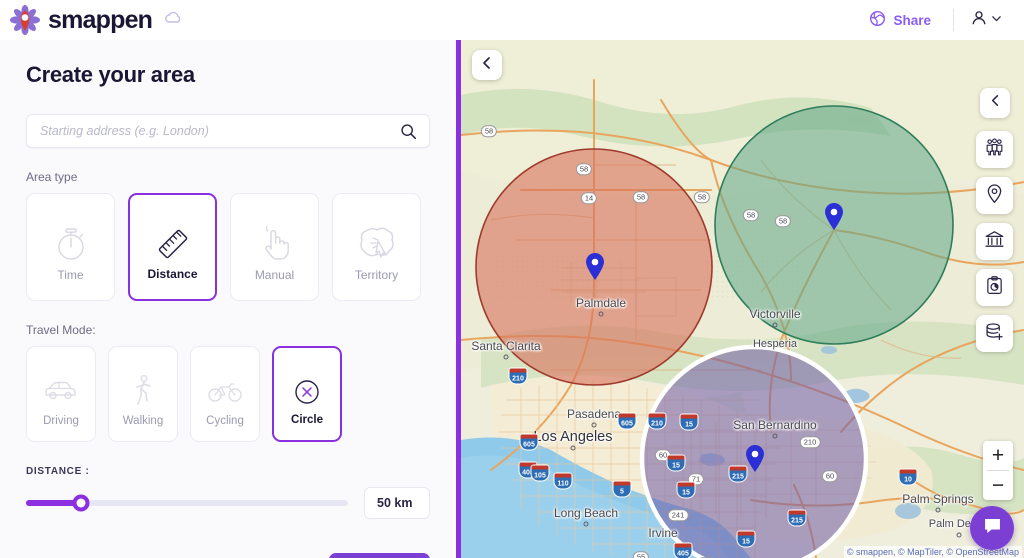 The width and height of the screenshot is (1024, 558). Describe the element at coordinates (408, 131) in the screenshot. I see `search-icon` at that location.